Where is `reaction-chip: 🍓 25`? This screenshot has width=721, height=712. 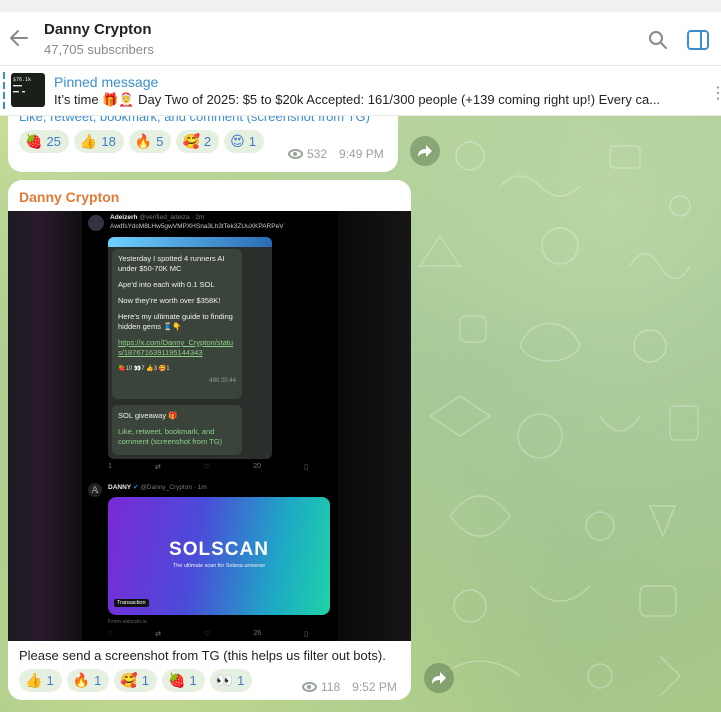 reaction-chip: 🍓 25 is located at coordinates (44, 141).